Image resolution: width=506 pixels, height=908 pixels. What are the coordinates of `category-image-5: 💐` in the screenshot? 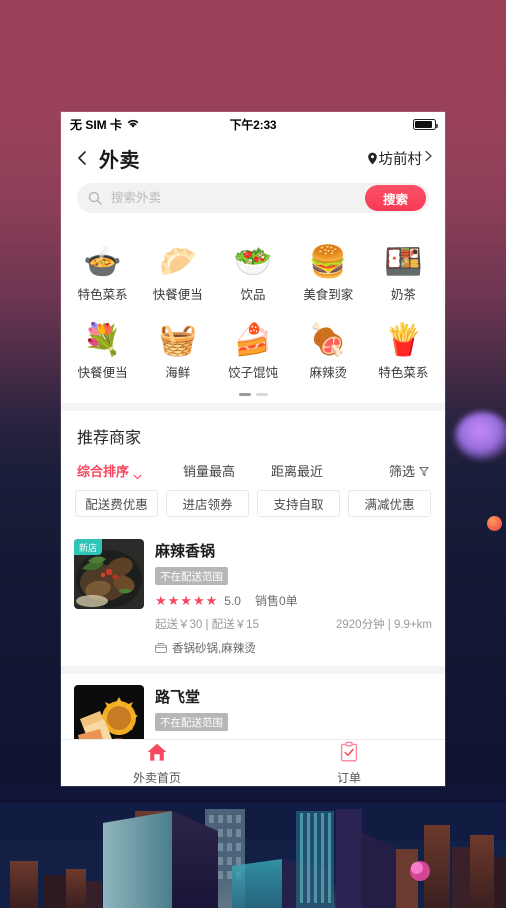 It's located at (102, 339).